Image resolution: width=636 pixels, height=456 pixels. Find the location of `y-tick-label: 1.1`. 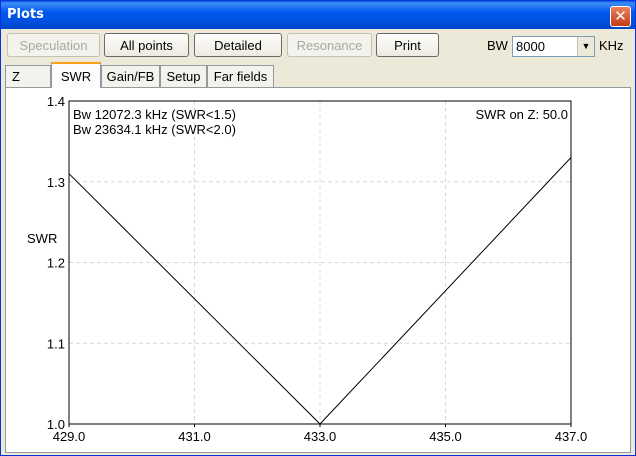

y-tick-label: 1.1 is located at coordinates (56, 343).